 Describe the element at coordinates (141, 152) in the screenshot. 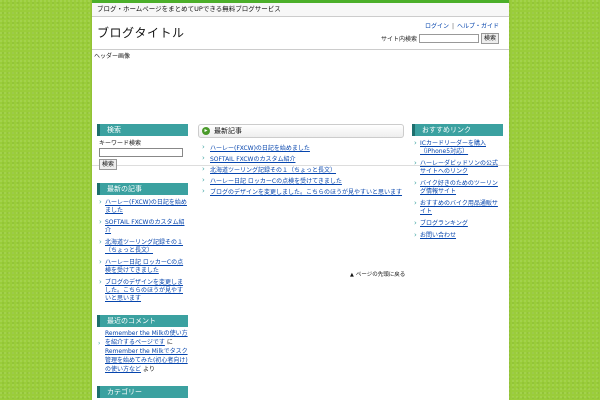

I see `sidebar-search-input` at that location.